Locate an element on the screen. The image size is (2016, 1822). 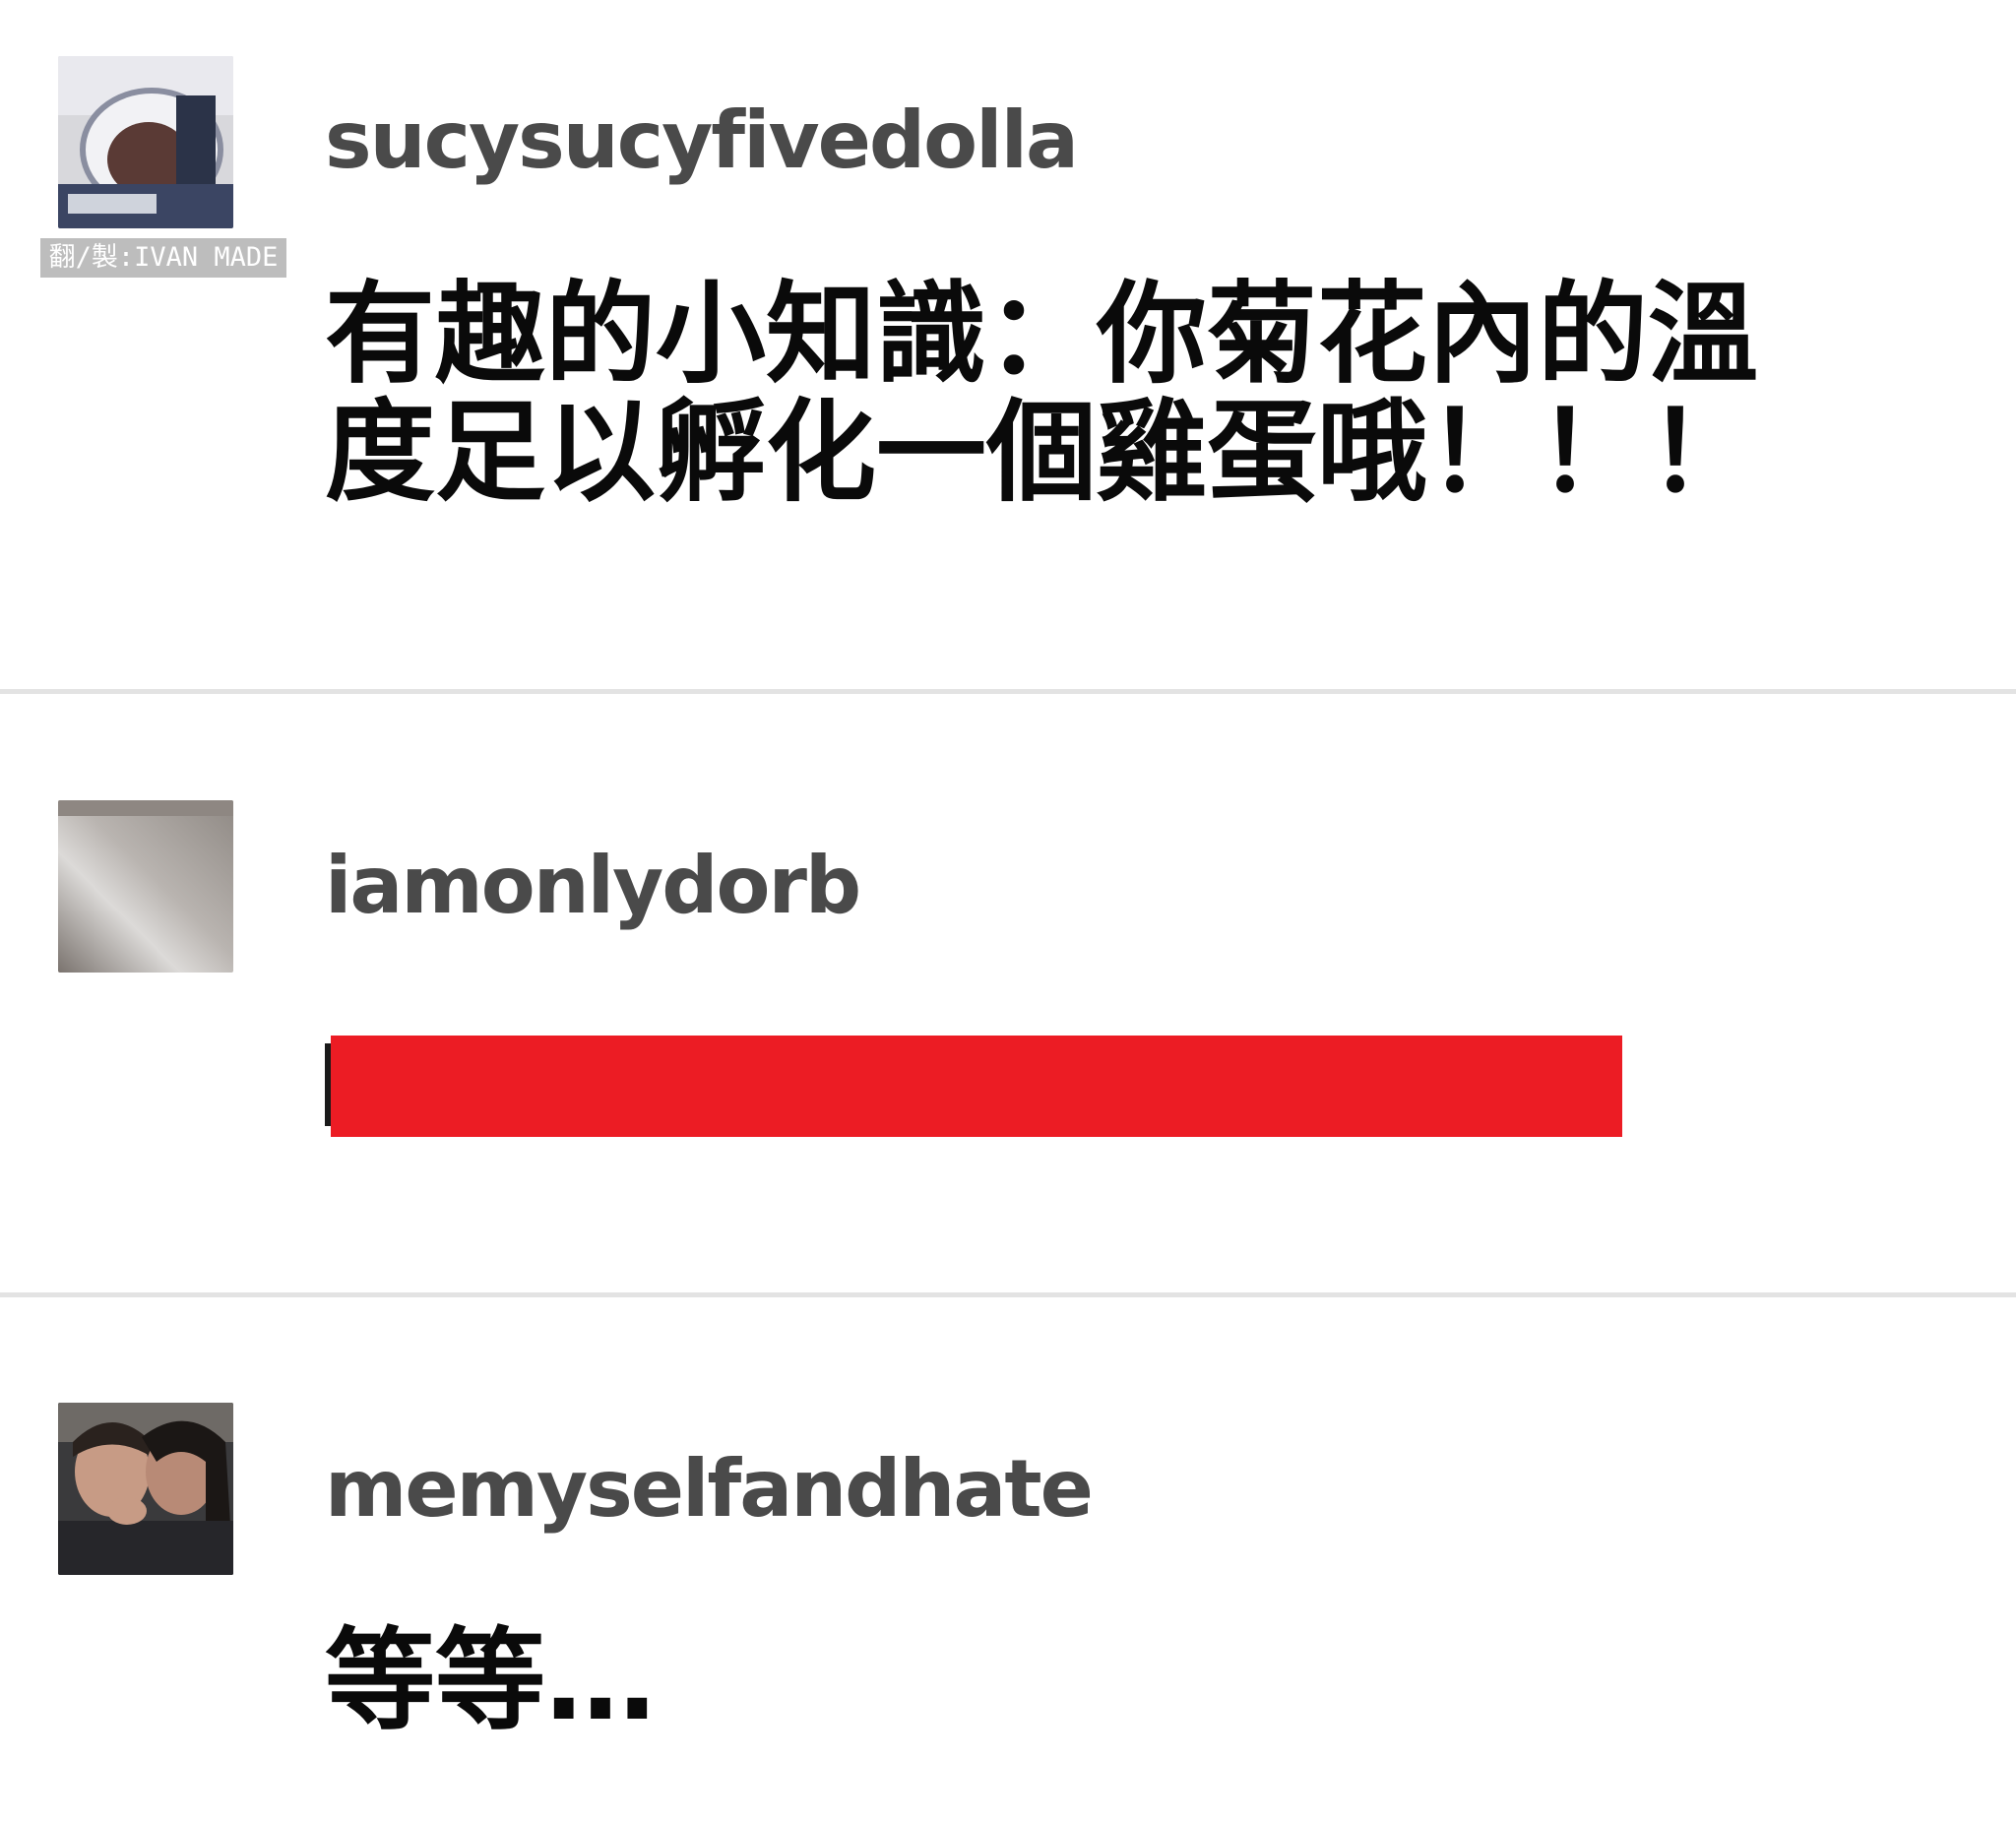
avatar-iamonlydorb is located at coordinates (145, 887).